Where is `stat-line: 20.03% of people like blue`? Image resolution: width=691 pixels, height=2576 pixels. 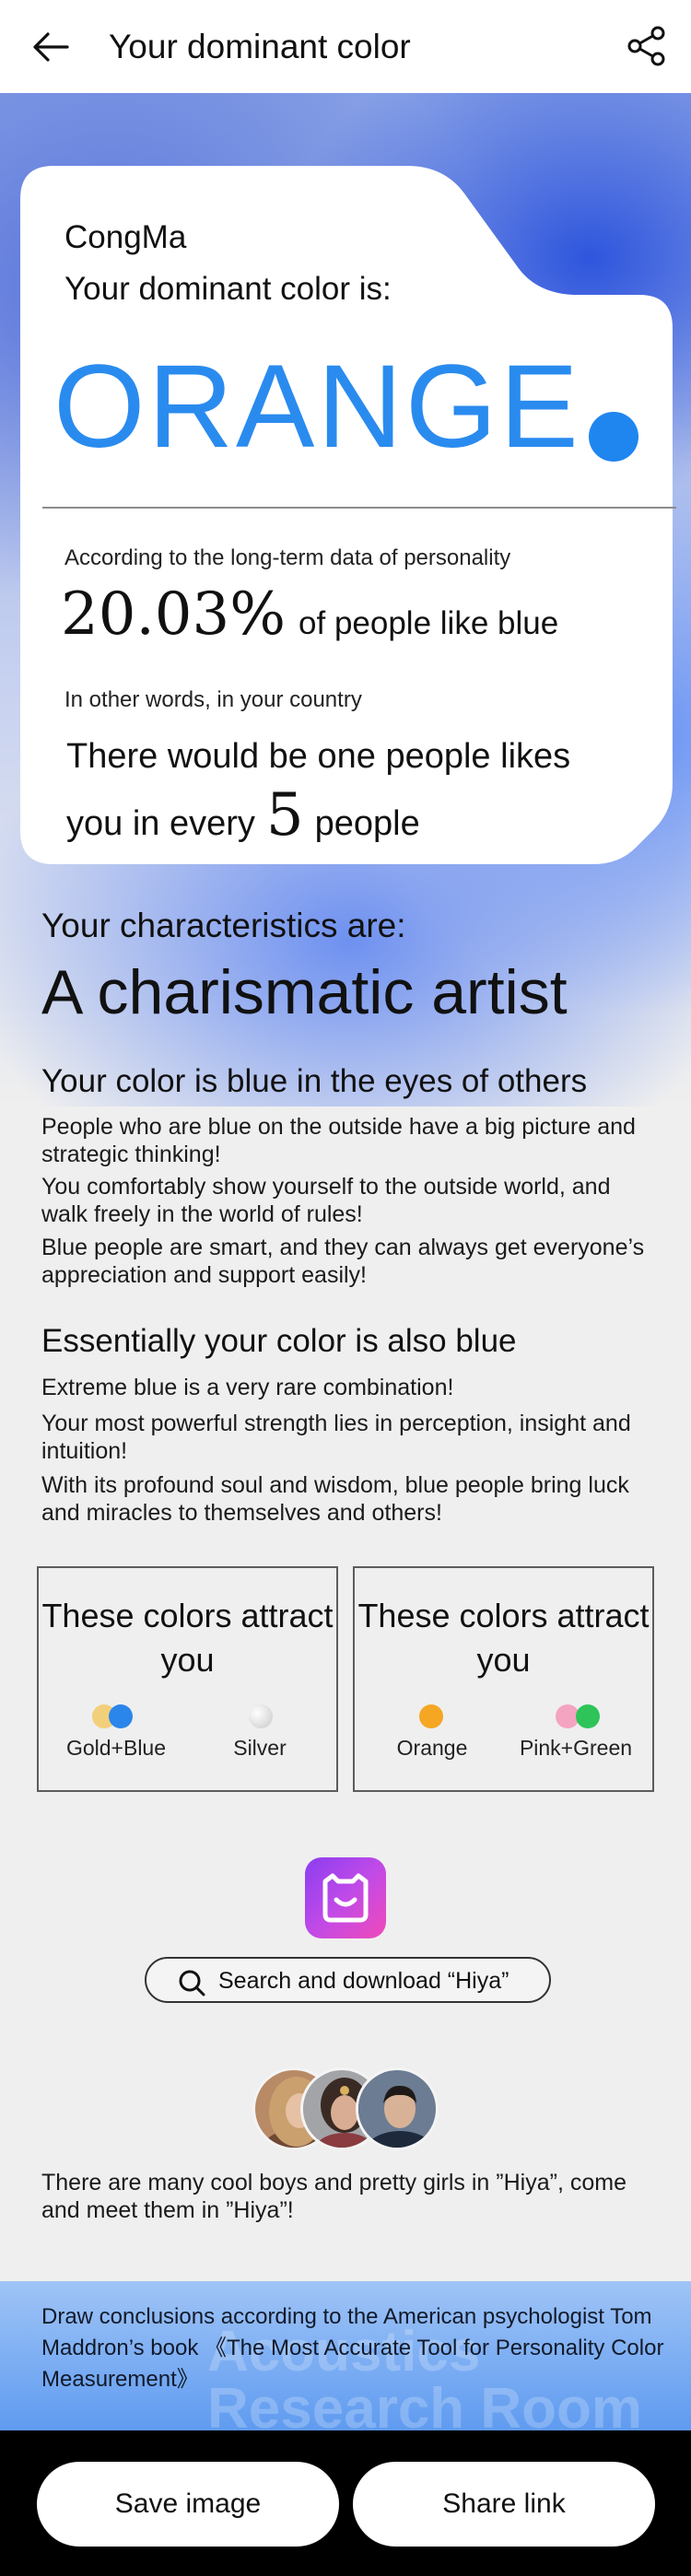 stat-line: 20.03% of people like blue is located at coordinates (309, 614).